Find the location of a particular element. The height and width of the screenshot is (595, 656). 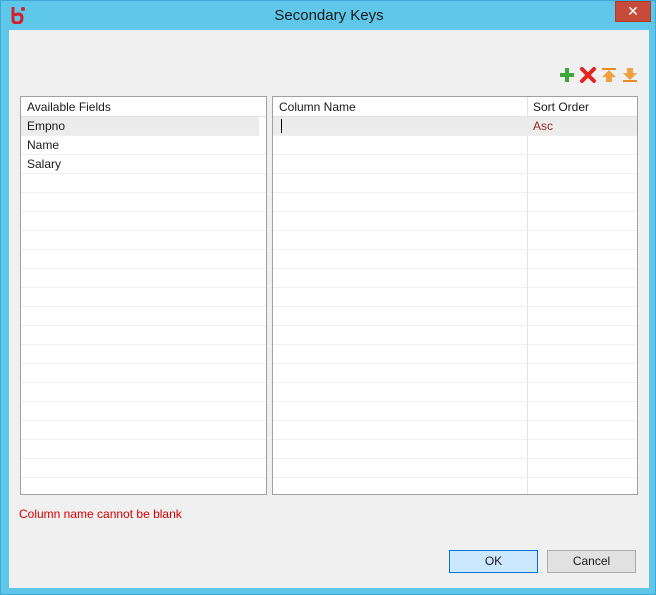

cancel-button: Cancel is located at coordinates (591, 561).